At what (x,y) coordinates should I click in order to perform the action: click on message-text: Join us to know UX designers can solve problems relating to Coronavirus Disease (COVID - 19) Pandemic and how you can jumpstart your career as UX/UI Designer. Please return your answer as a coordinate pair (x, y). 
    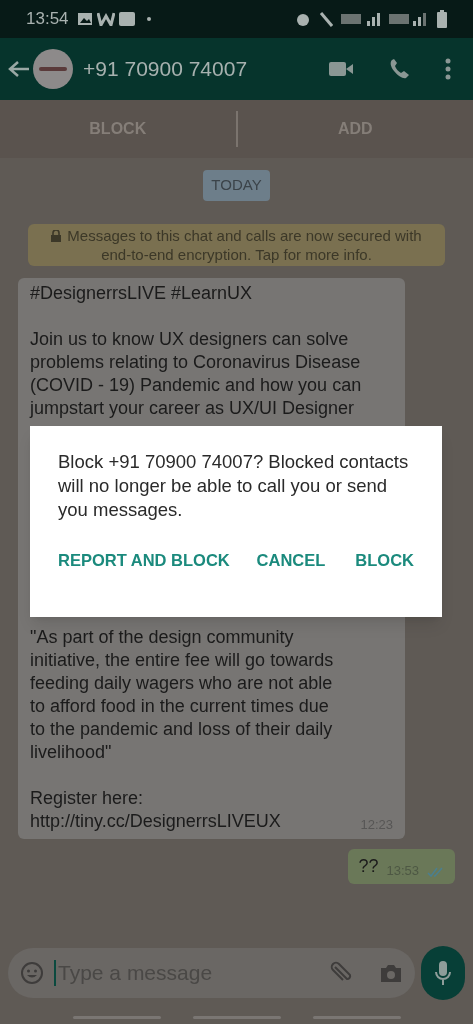
    Looking at the image, I should click on (196, 373).